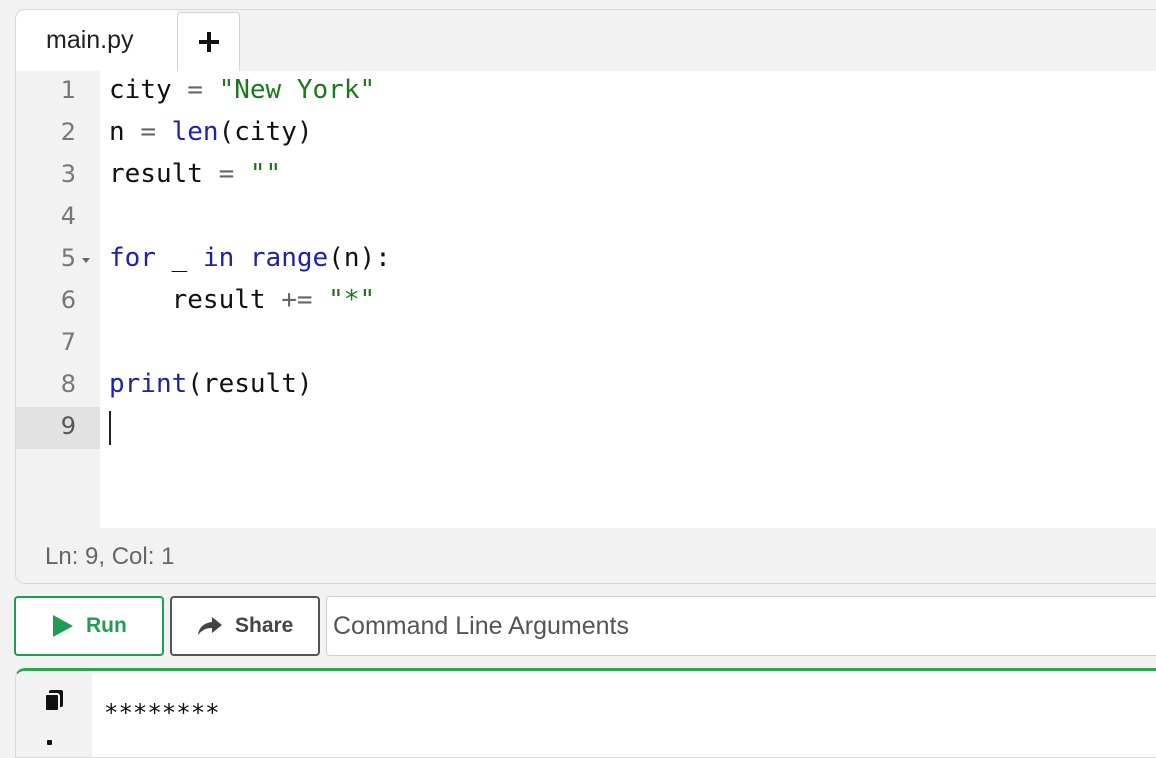 This screenshot has height=758, width=1156. Describe the element at coordinates (265, 174) in the screenshot. I see `code-token: ""` at that location.